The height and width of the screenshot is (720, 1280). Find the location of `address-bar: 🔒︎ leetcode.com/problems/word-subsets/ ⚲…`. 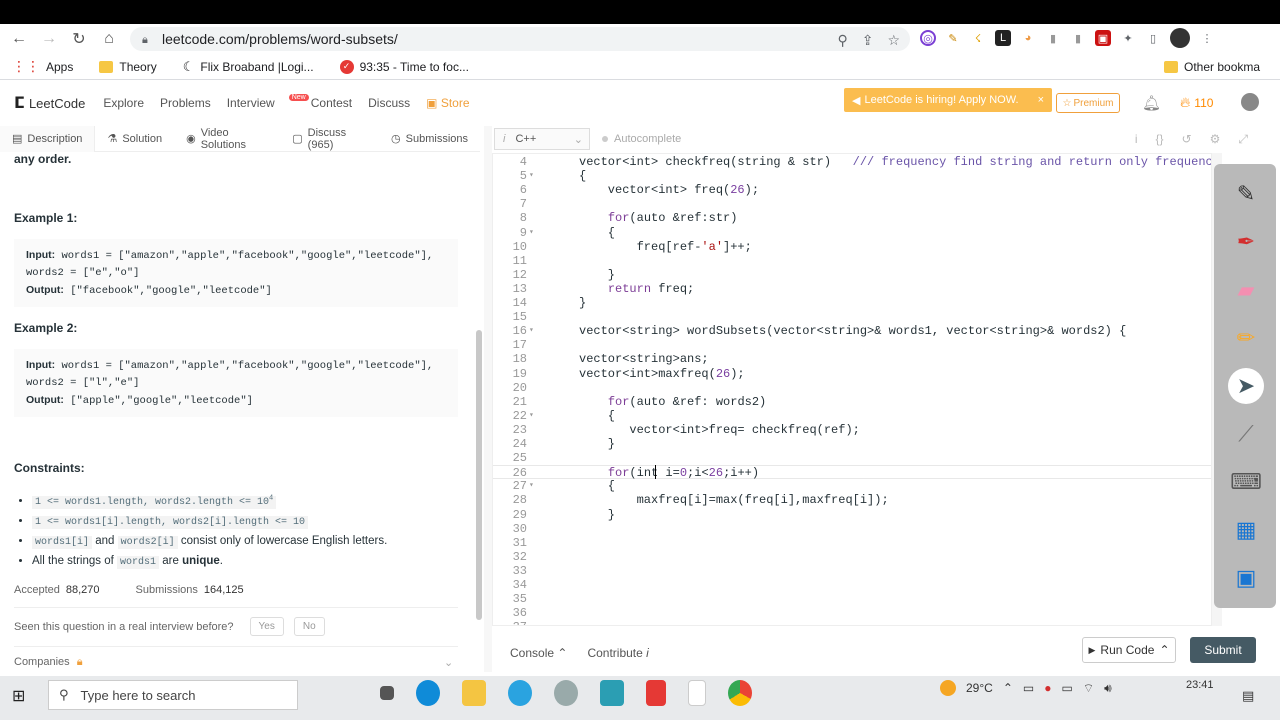

address-bar: 🔒︎ leetcode.com/problems/word-subsets/ ⚲… is located at coordinates (520, 39).